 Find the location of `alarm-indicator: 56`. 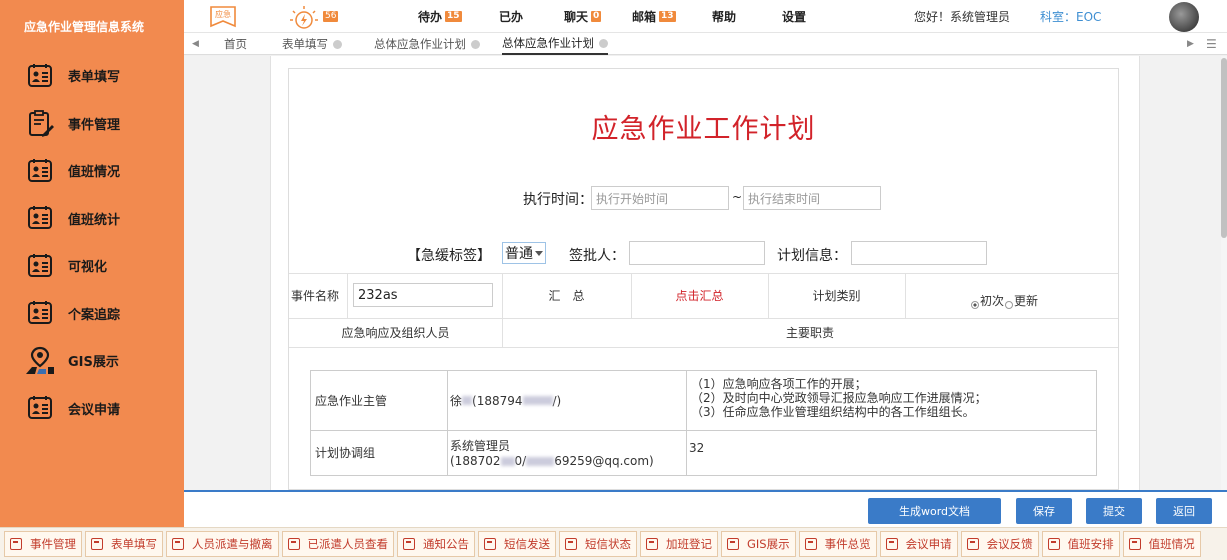

alarm-indicator: 56 is located at coordinates (313, 16).